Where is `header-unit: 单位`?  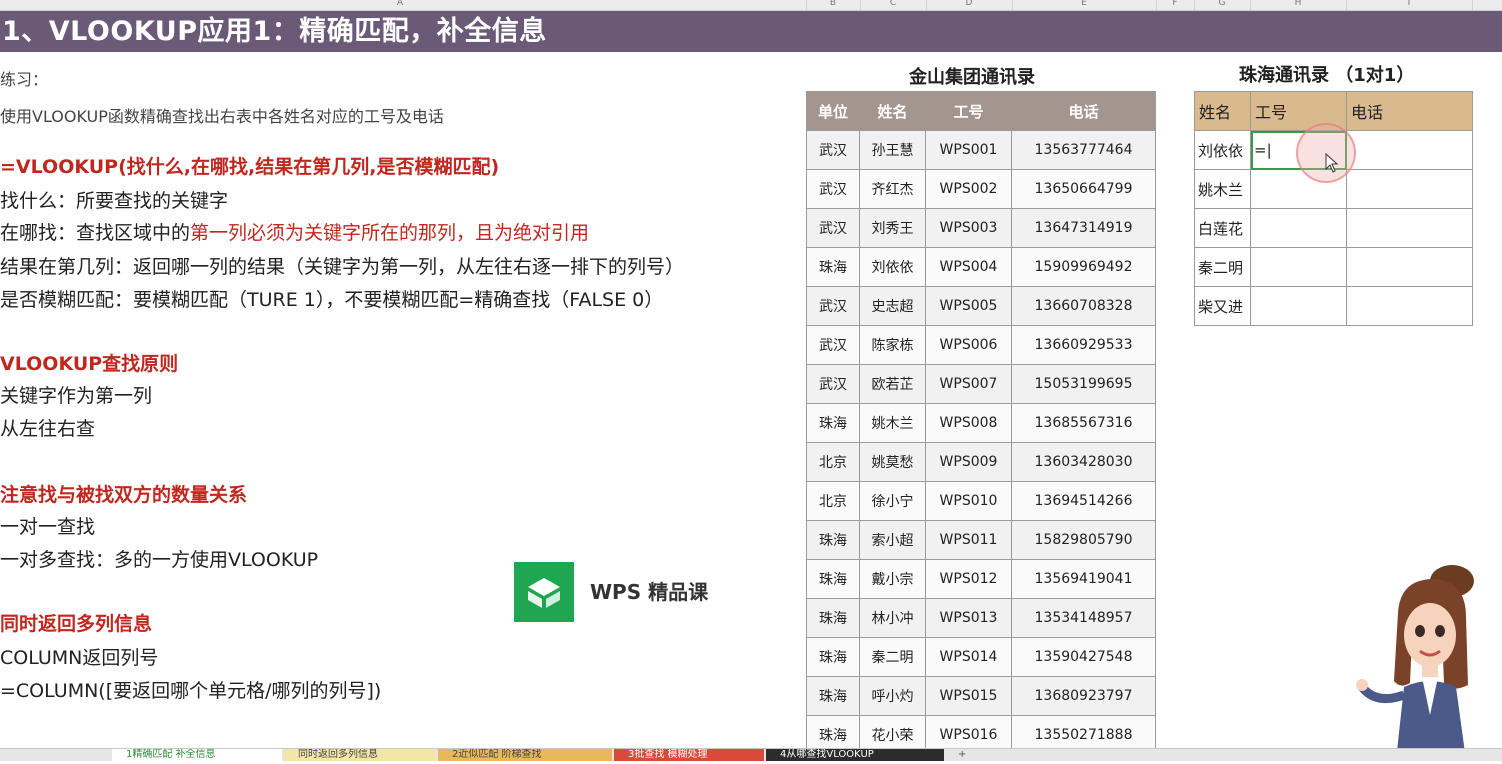
header-unit: 单位 is located at coordinates (833, 111).